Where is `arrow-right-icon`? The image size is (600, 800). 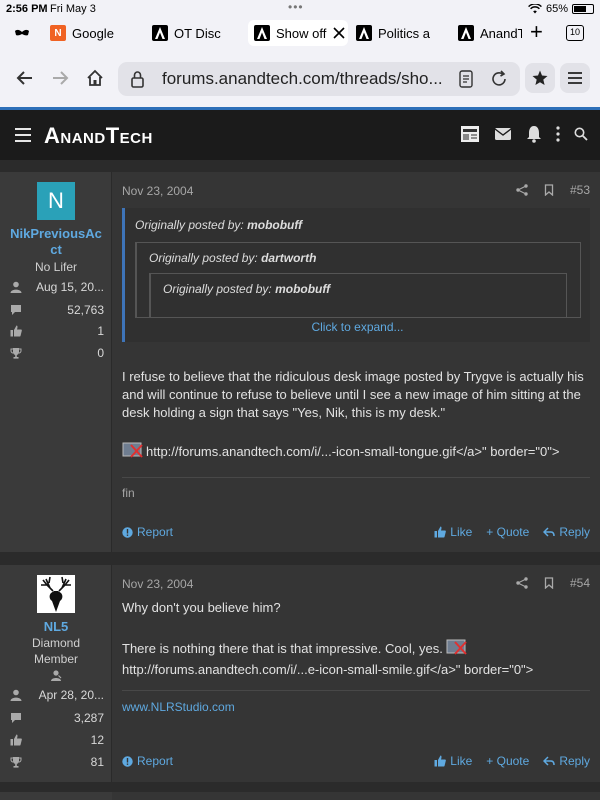
arrow-right-icon is located at coordinates (61, 78).